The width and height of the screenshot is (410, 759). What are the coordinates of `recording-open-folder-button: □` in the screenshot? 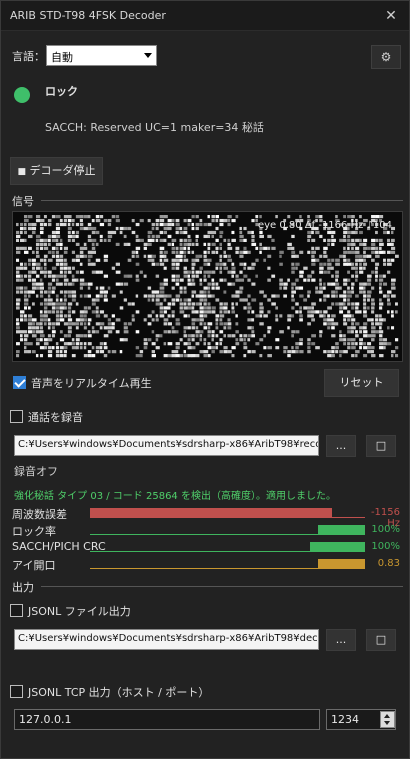 It's located at (381, 446).